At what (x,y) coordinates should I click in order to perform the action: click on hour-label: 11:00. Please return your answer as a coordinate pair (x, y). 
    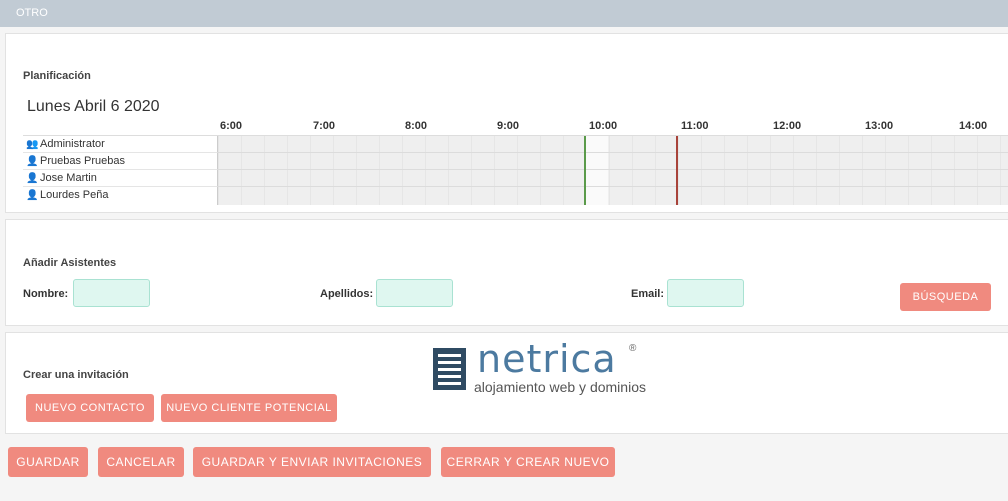
    Looking at the image, I should click on (695, 126).